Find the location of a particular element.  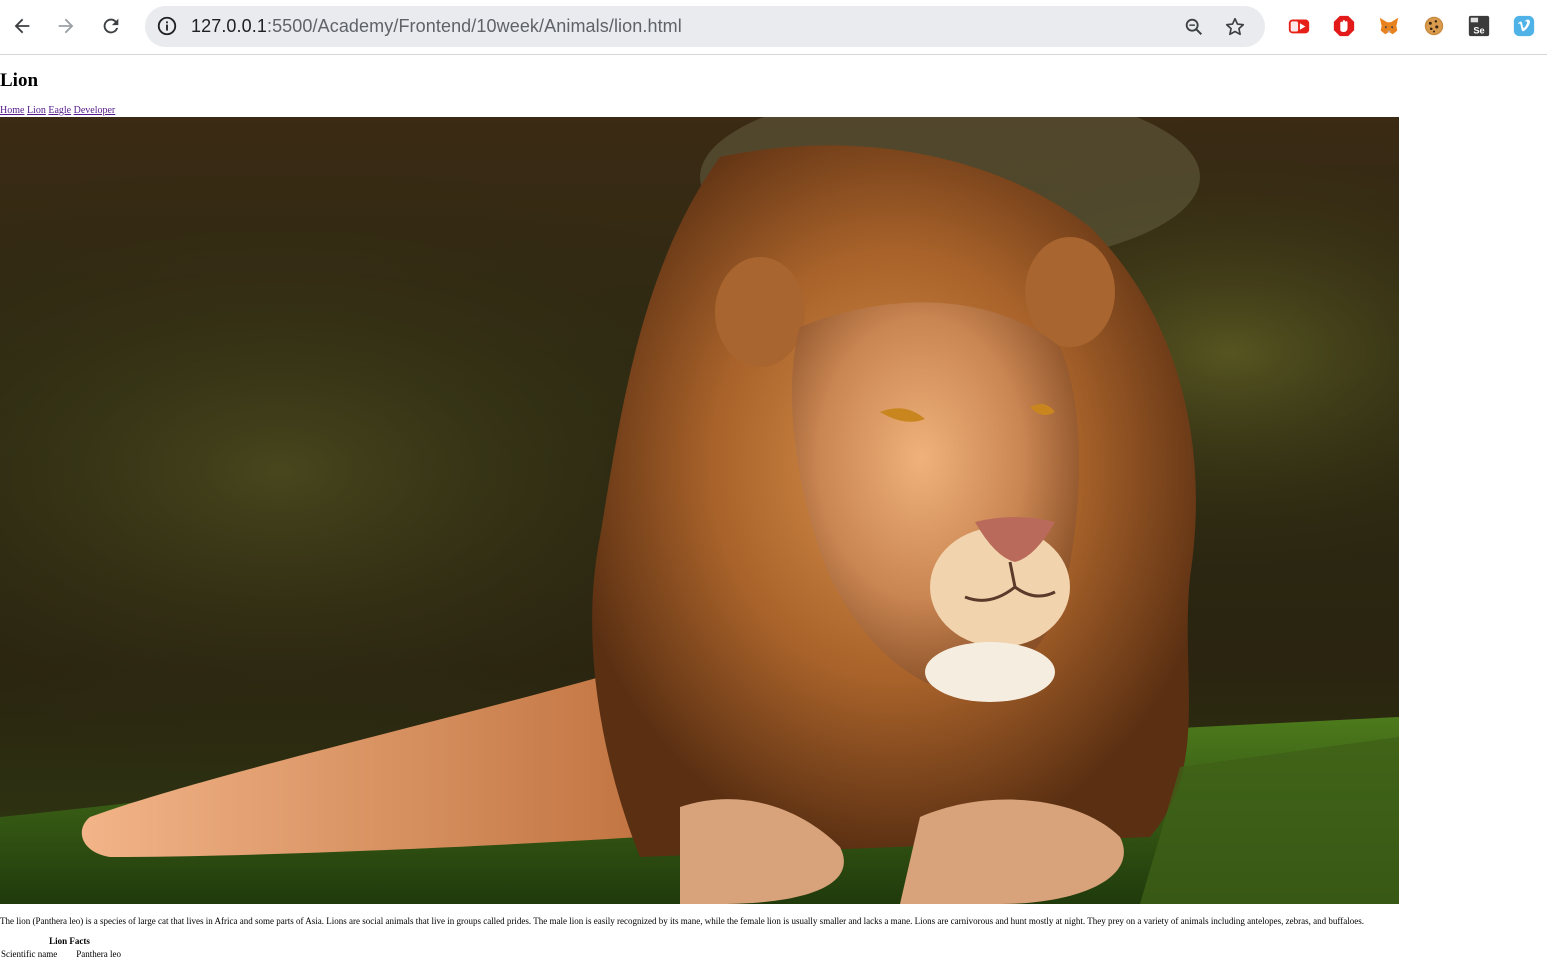

vimeo-extension is located at coordinates (1524, 26).